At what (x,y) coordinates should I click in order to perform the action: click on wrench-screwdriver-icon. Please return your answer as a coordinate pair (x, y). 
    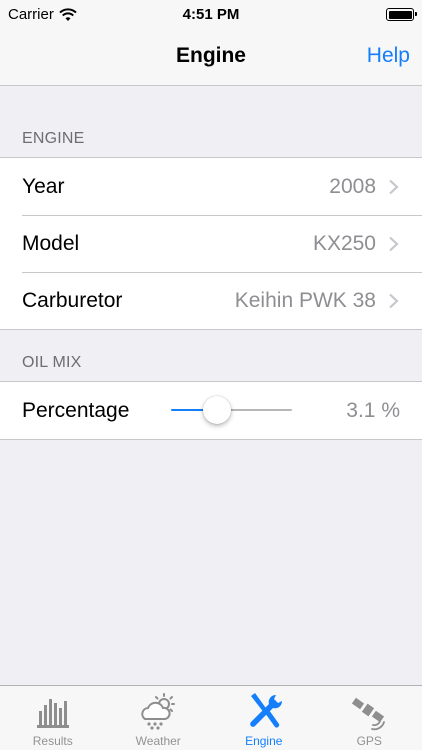
    Looking at the image, I should click on (265, 710).